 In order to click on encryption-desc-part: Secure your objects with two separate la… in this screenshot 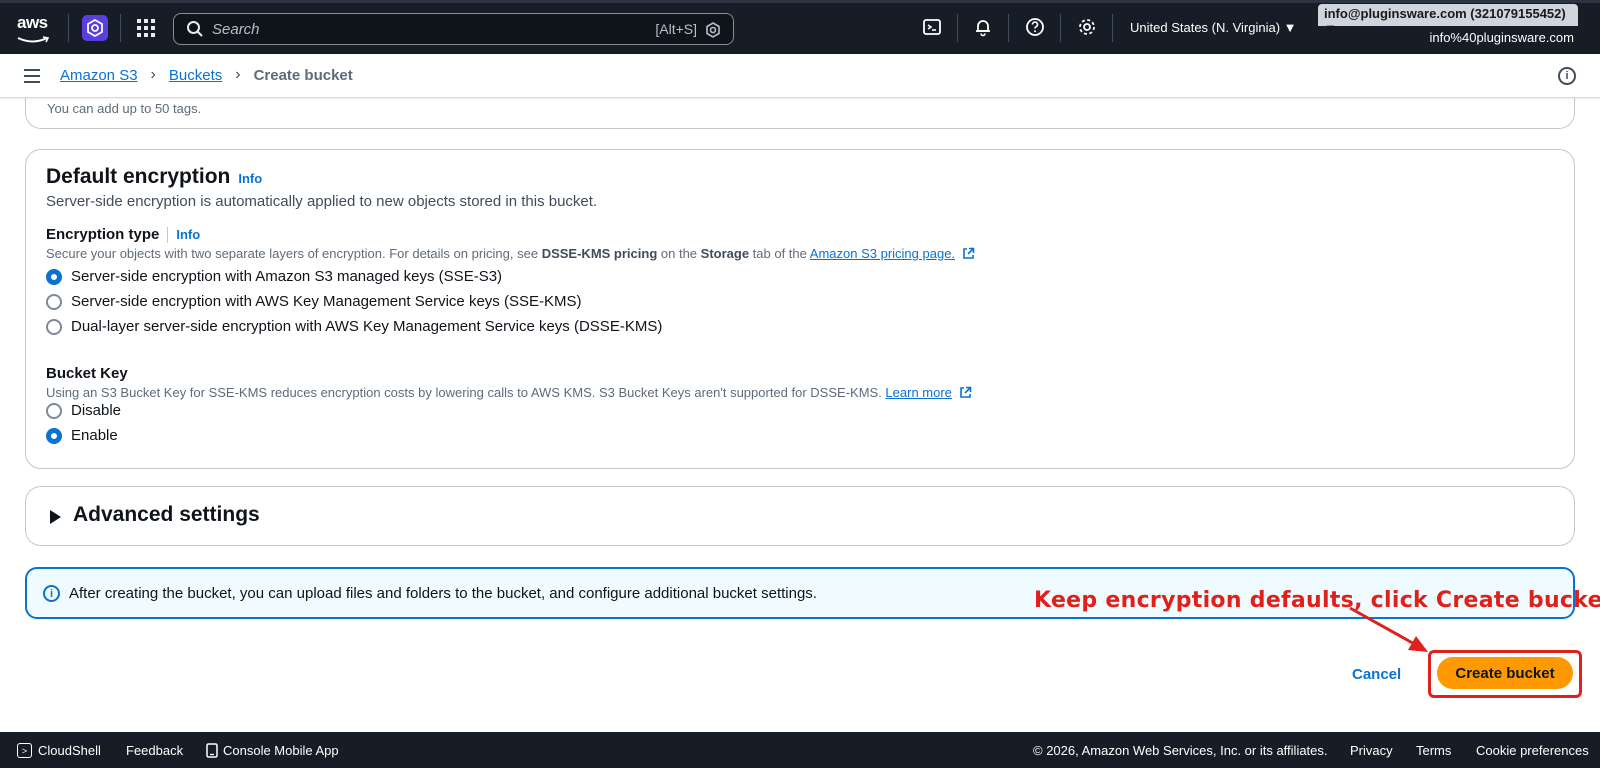, I will do `click(294, 253)`.